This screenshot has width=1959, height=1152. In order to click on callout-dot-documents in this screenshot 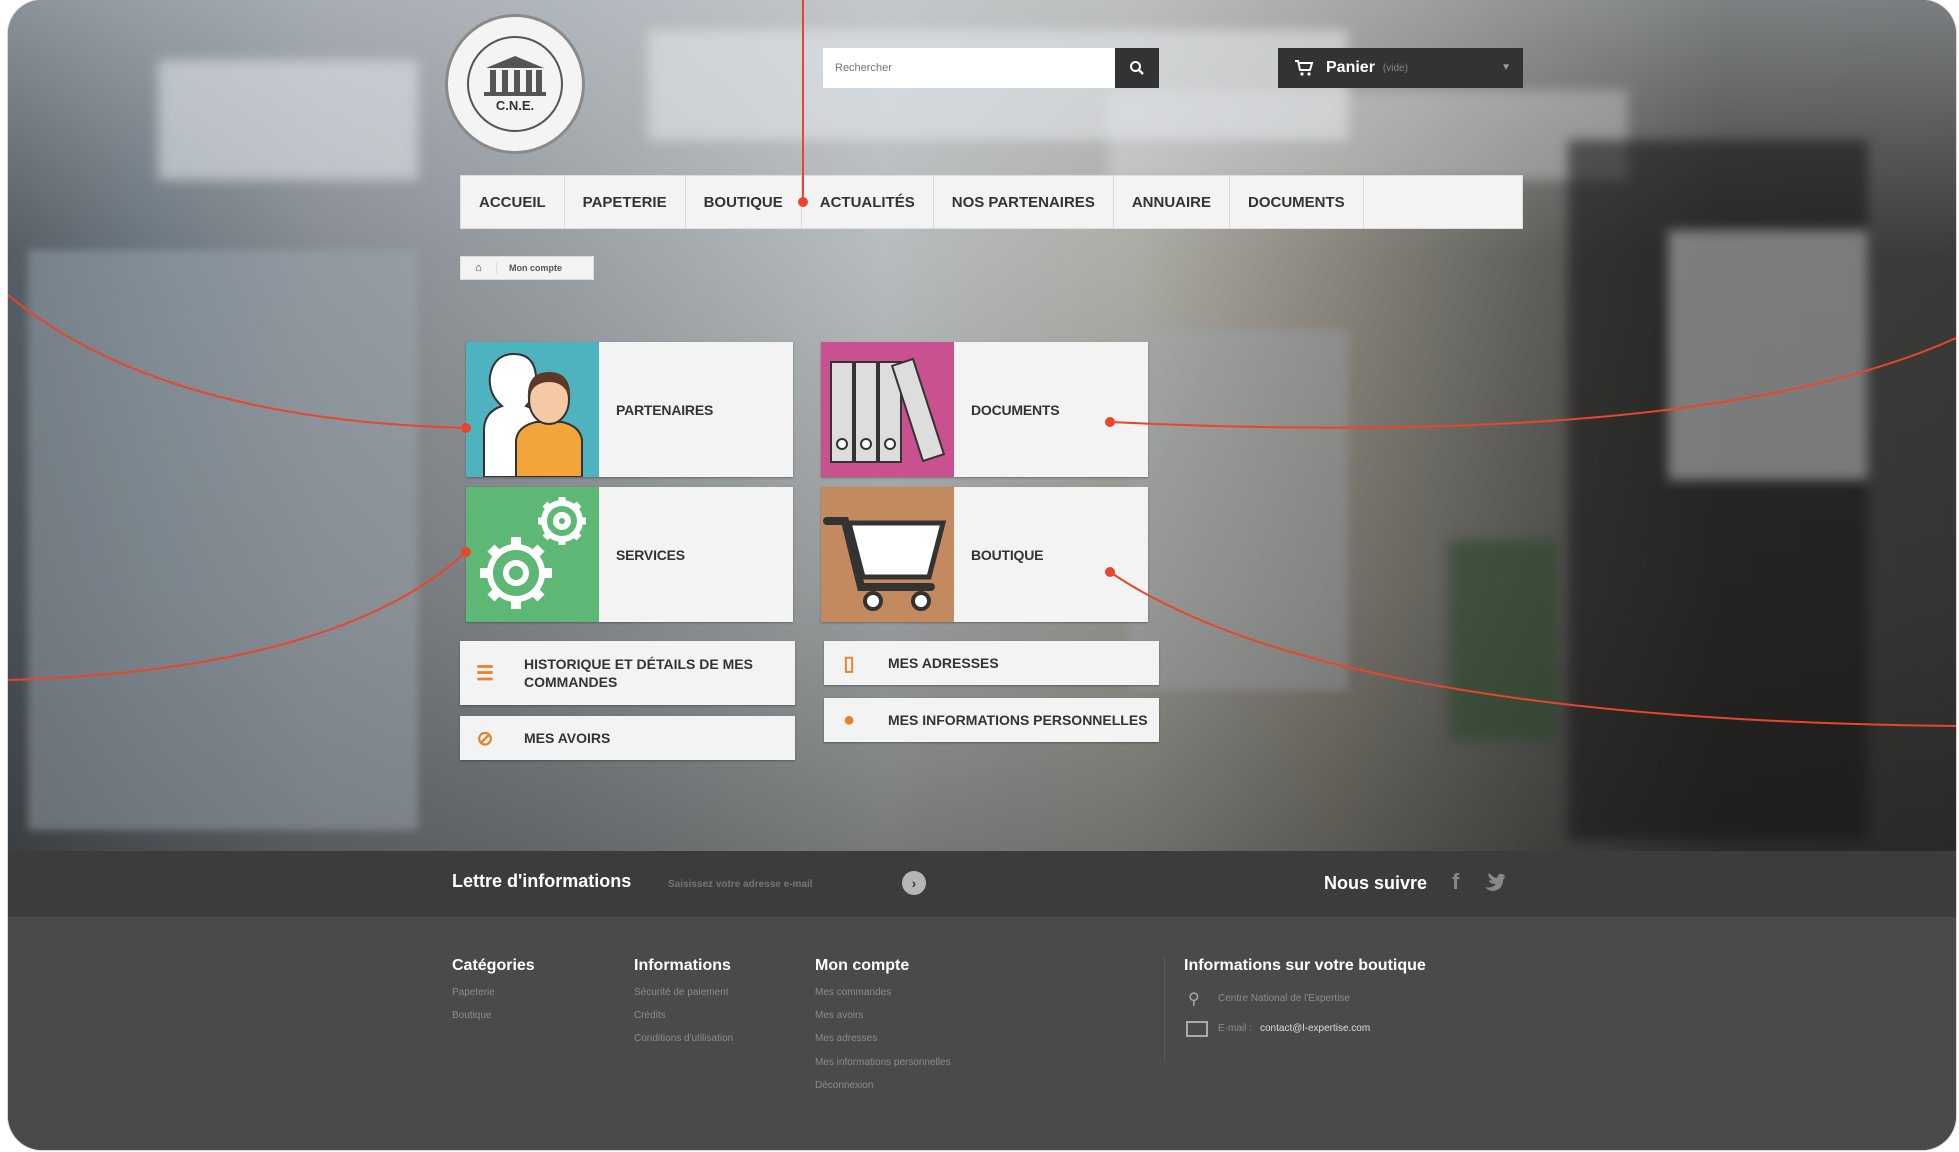, I will do `click(1110, 422)`.